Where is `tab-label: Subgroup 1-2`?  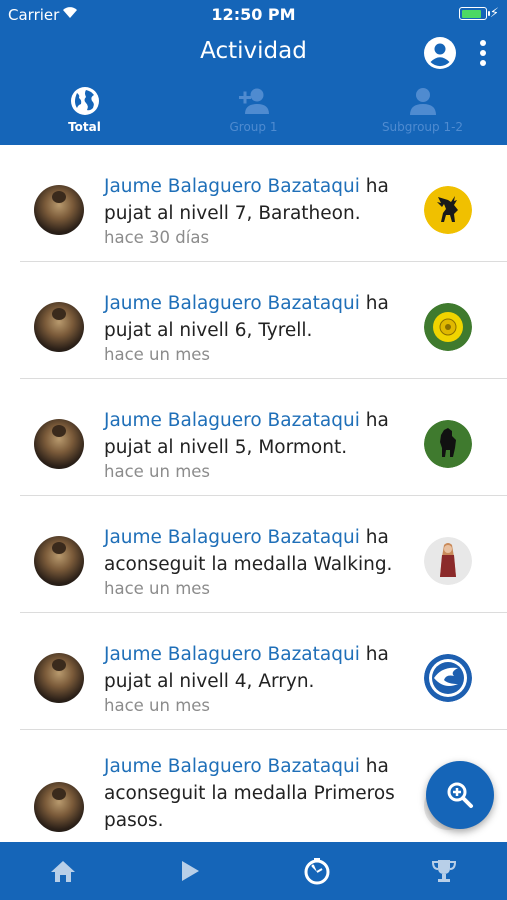 tab-label: Subgroup 1-2 is located at coordinates (422, 127).